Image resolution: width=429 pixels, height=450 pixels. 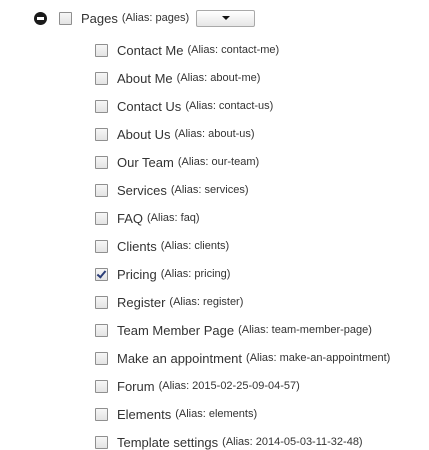 What do you see at coordinates (233, 50) in the screenshot?
I see `item-alias: (Alias: contact-me)` at bounding box center [233, 50].